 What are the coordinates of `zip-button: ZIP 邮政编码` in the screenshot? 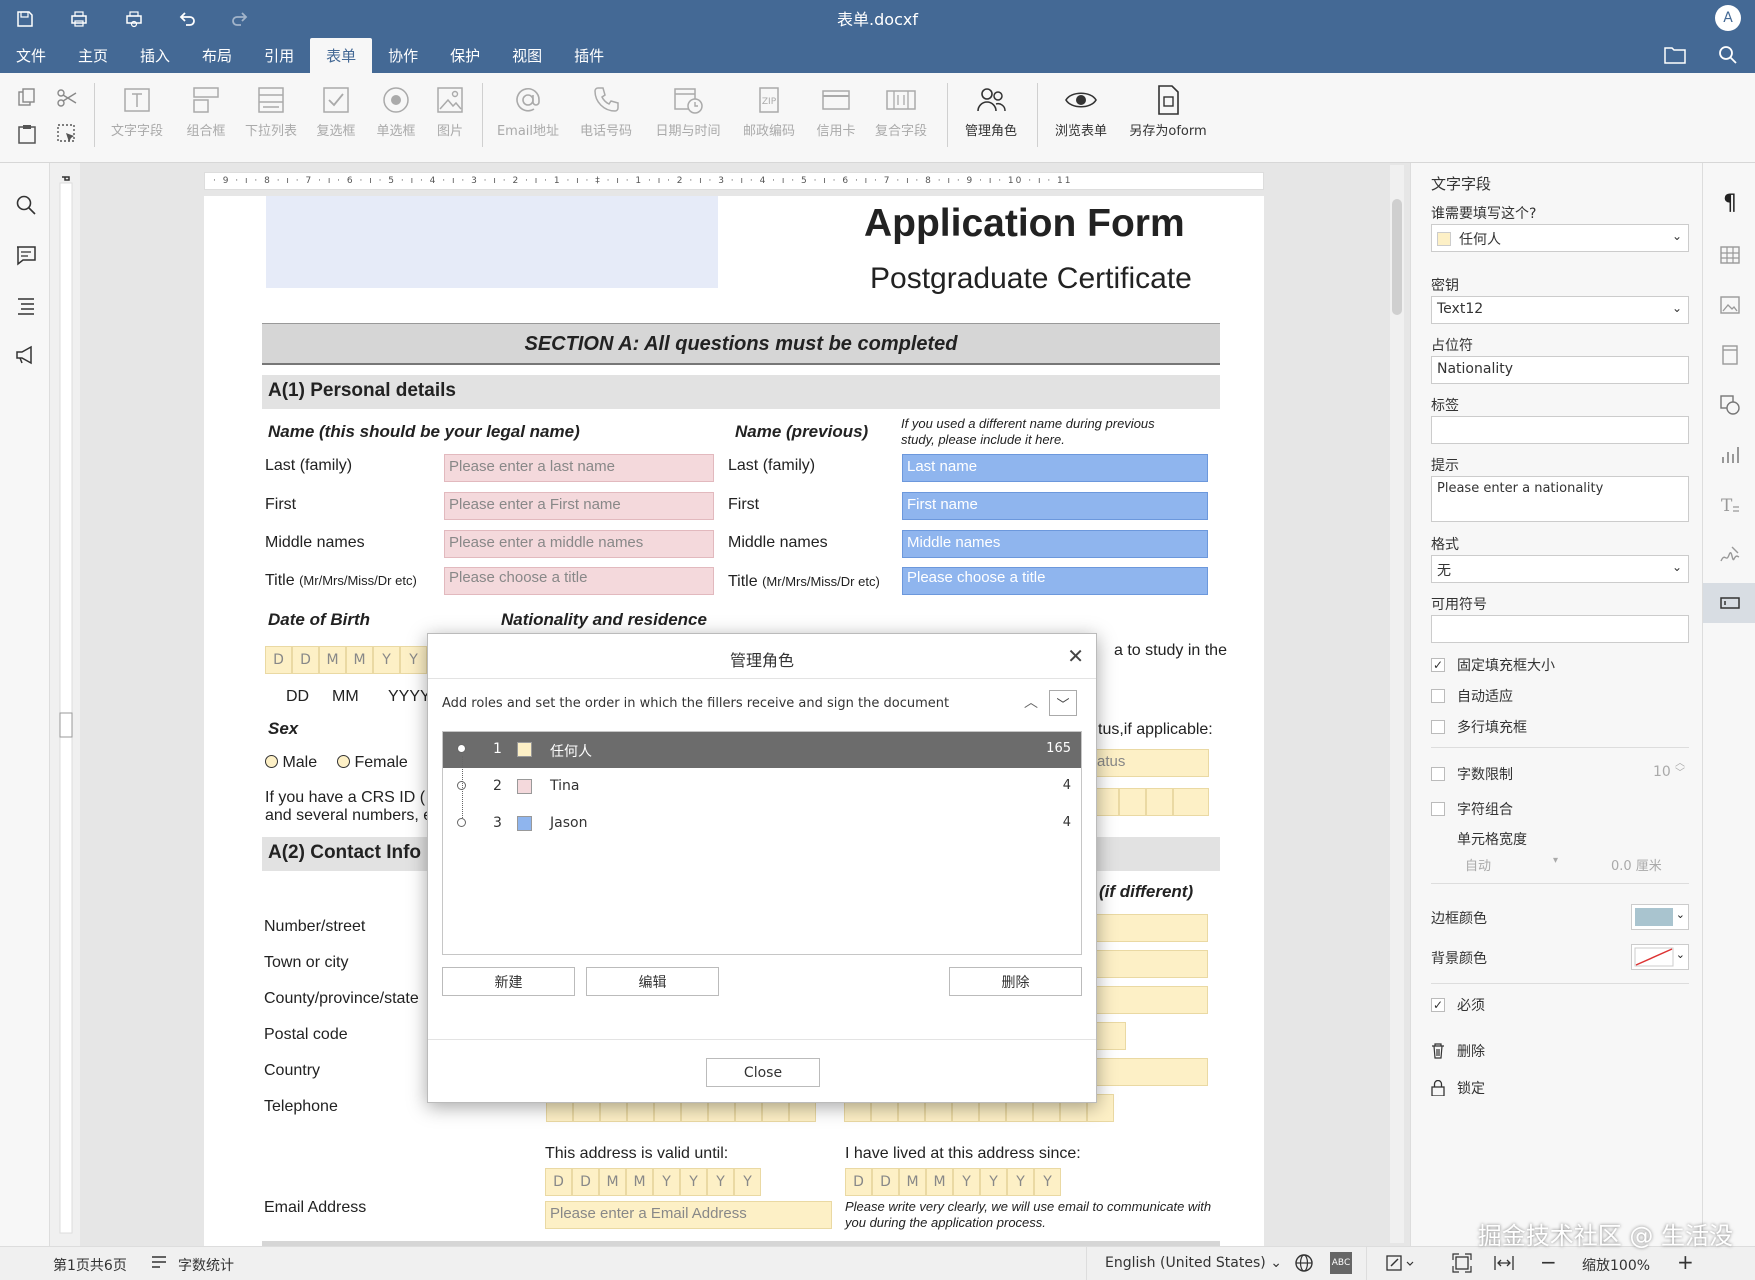 It's located at (769, 118).